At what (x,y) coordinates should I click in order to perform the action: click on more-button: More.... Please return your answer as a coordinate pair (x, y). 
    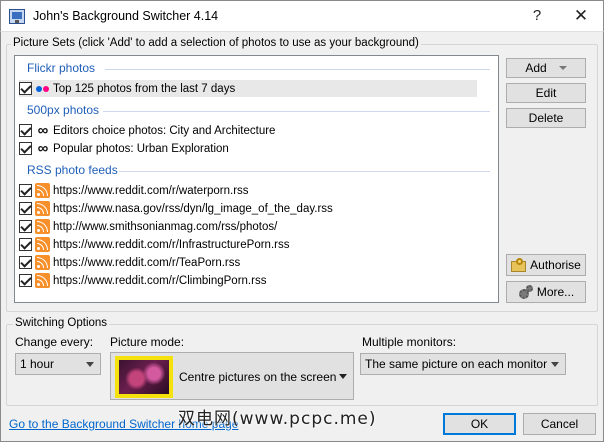
    Looking at the image, I should click on (546, 292).